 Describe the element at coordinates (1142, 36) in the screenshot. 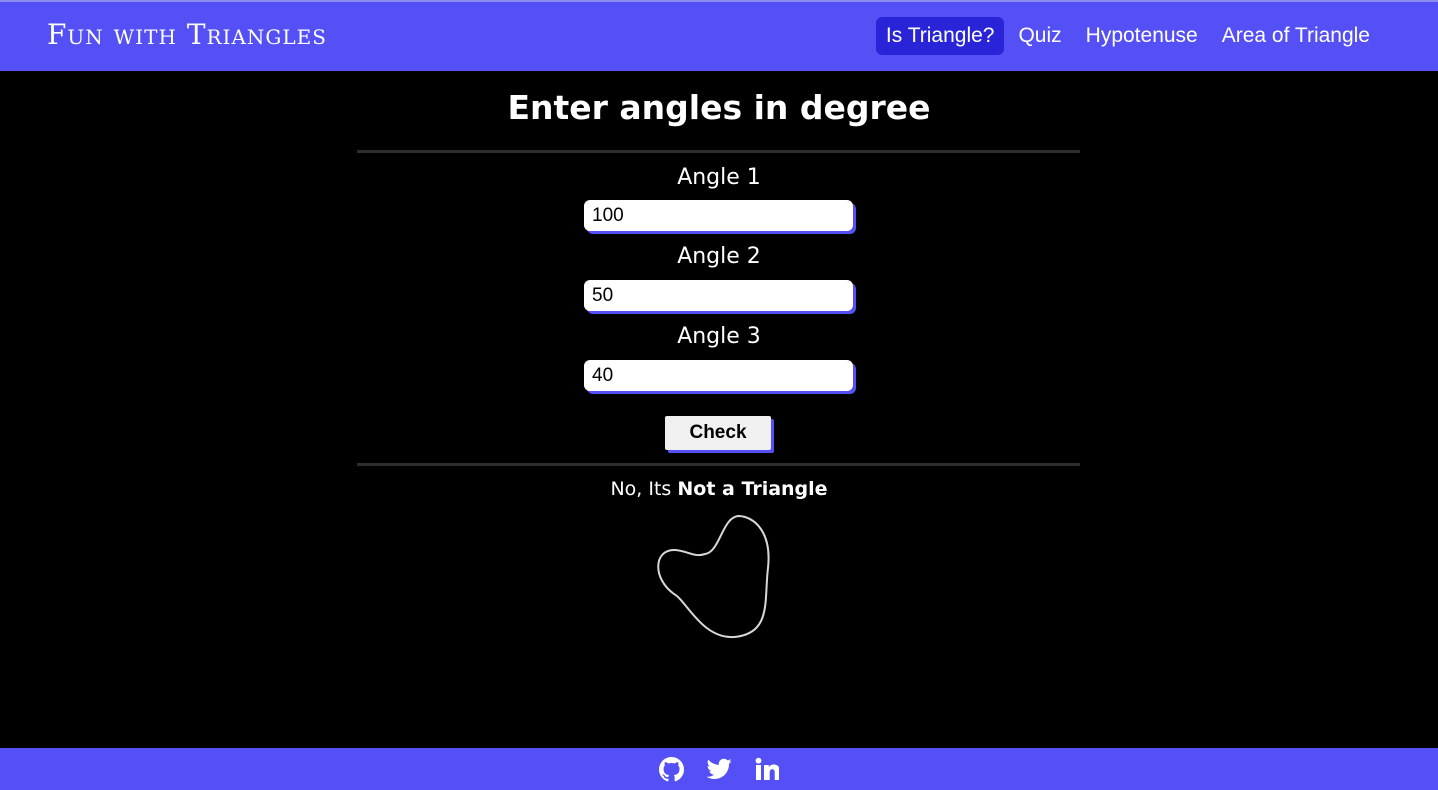

I see `nav-link-hypotenuse: Hypotenuse` at that location.